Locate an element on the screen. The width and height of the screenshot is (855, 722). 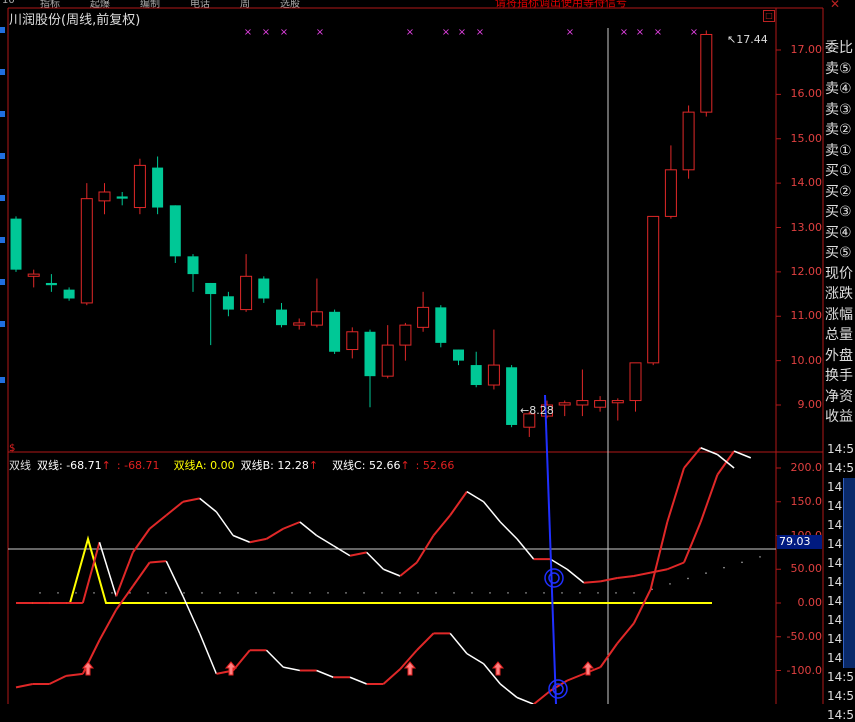
quote-field-label: 卖② is located at coordinates (838, 130).